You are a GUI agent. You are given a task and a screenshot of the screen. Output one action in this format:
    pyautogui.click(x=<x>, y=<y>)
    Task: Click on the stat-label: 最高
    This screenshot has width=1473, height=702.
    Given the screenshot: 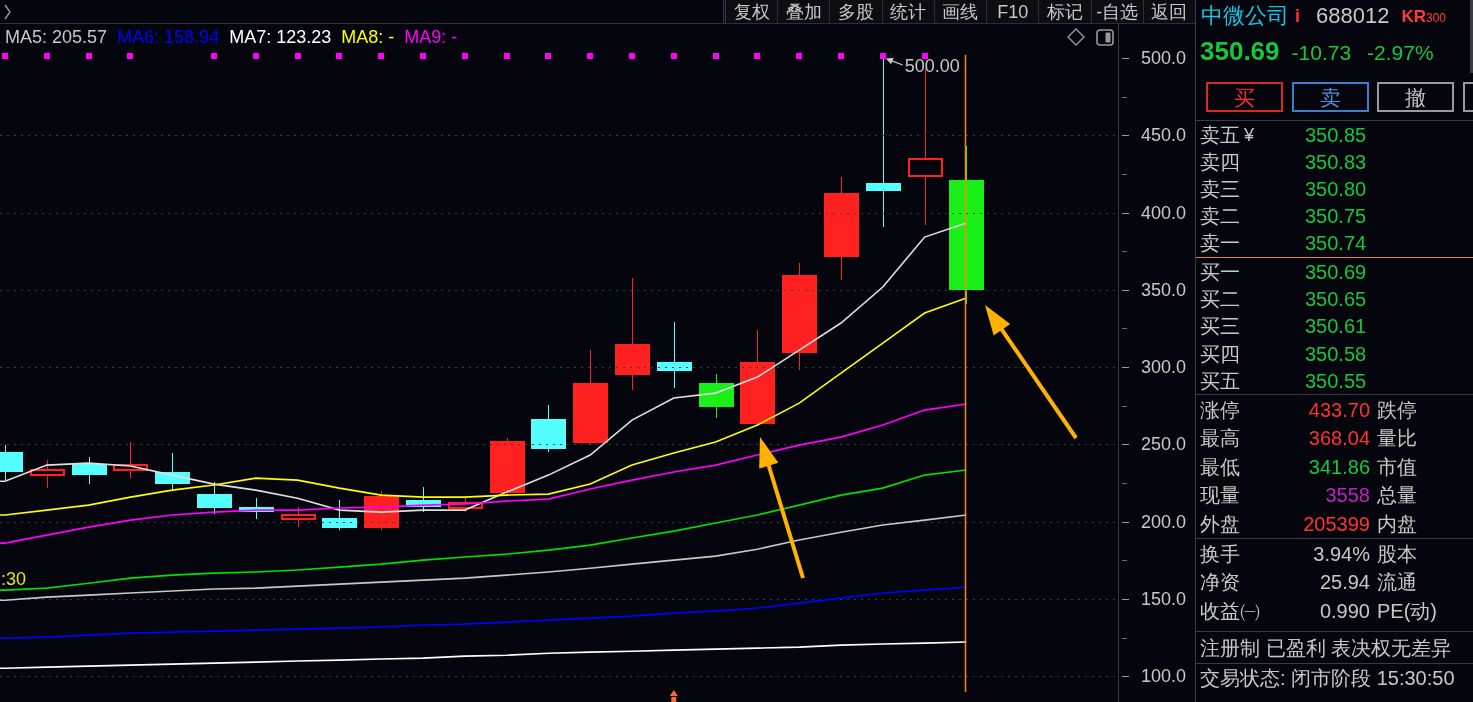 What is the action you would take?
    pyautogui.click(x=1220, y=438)
    